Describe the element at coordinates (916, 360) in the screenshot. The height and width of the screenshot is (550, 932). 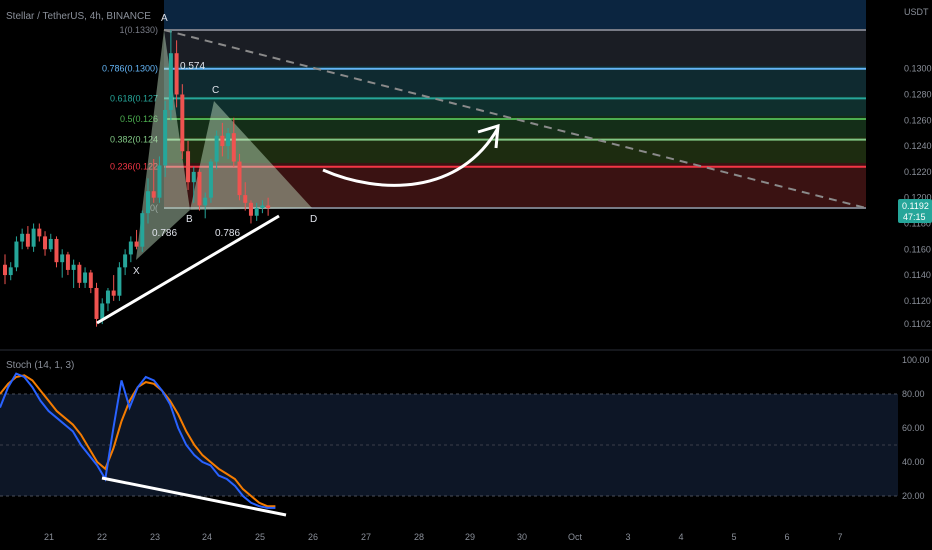
I see `stoch-tick: 100.00` at that location.